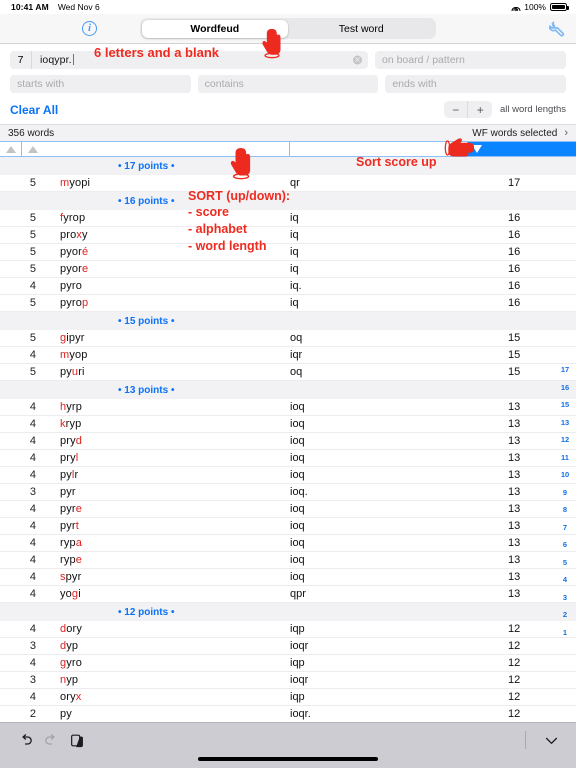 The image size is (576, 768). I want to click on contains-input: contains, so click(288, 84).